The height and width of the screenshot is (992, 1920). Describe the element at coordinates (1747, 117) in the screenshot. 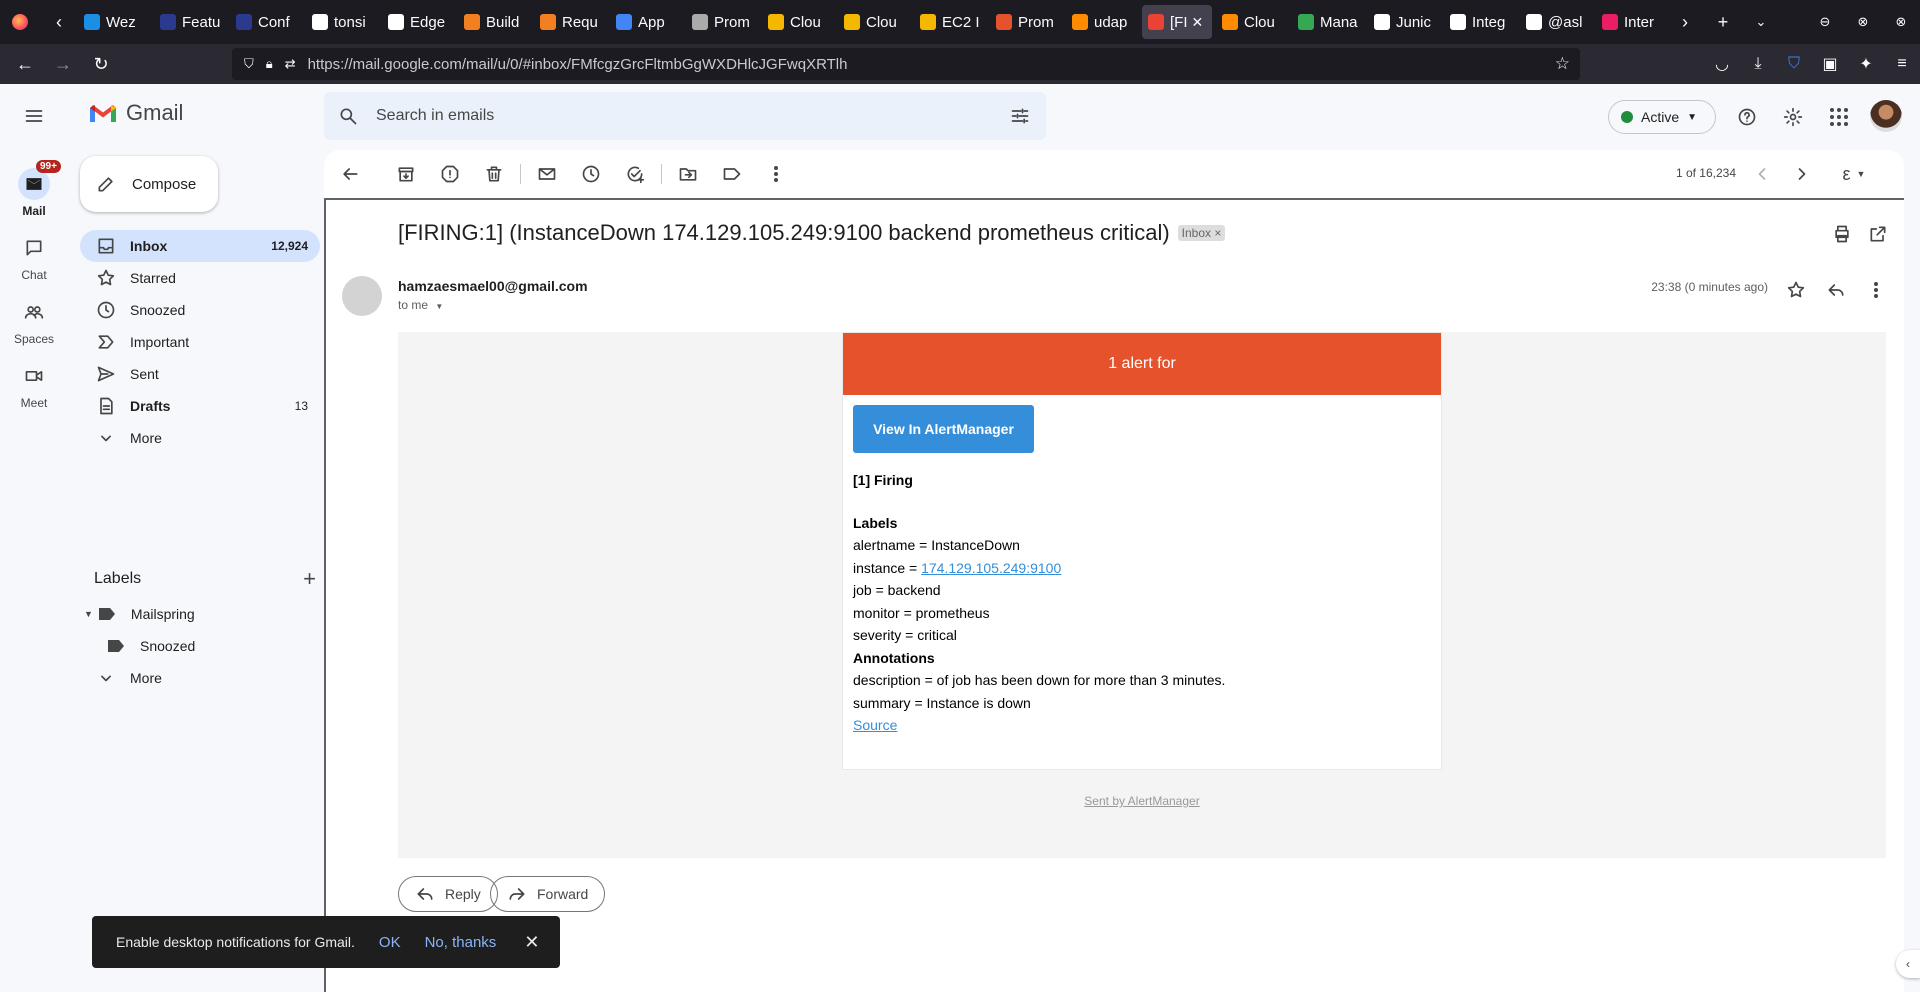

I see `help-icon` at that location.